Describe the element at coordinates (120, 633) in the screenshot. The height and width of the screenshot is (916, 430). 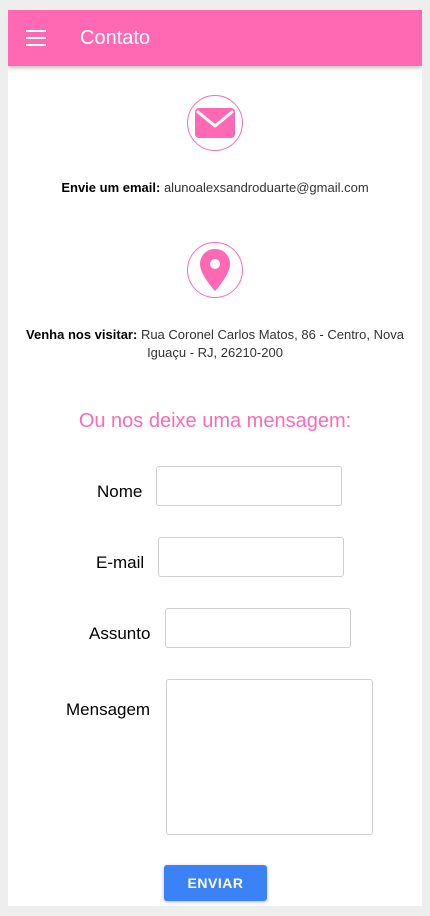
I see `assunto-label: Assunto` at that location.